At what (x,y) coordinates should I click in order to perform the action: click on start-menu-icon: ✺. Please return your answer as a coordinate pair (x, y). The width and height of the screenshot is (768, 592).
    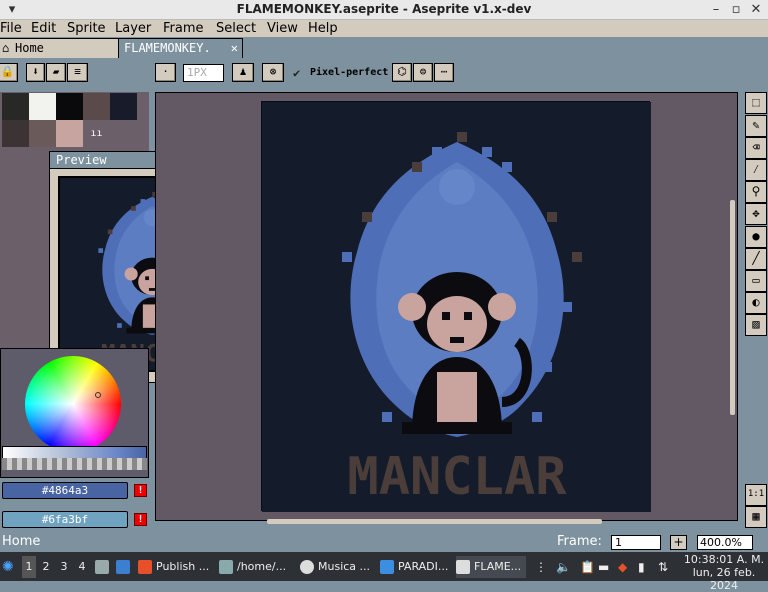
    Looking at the image, I should click on (8, 567).